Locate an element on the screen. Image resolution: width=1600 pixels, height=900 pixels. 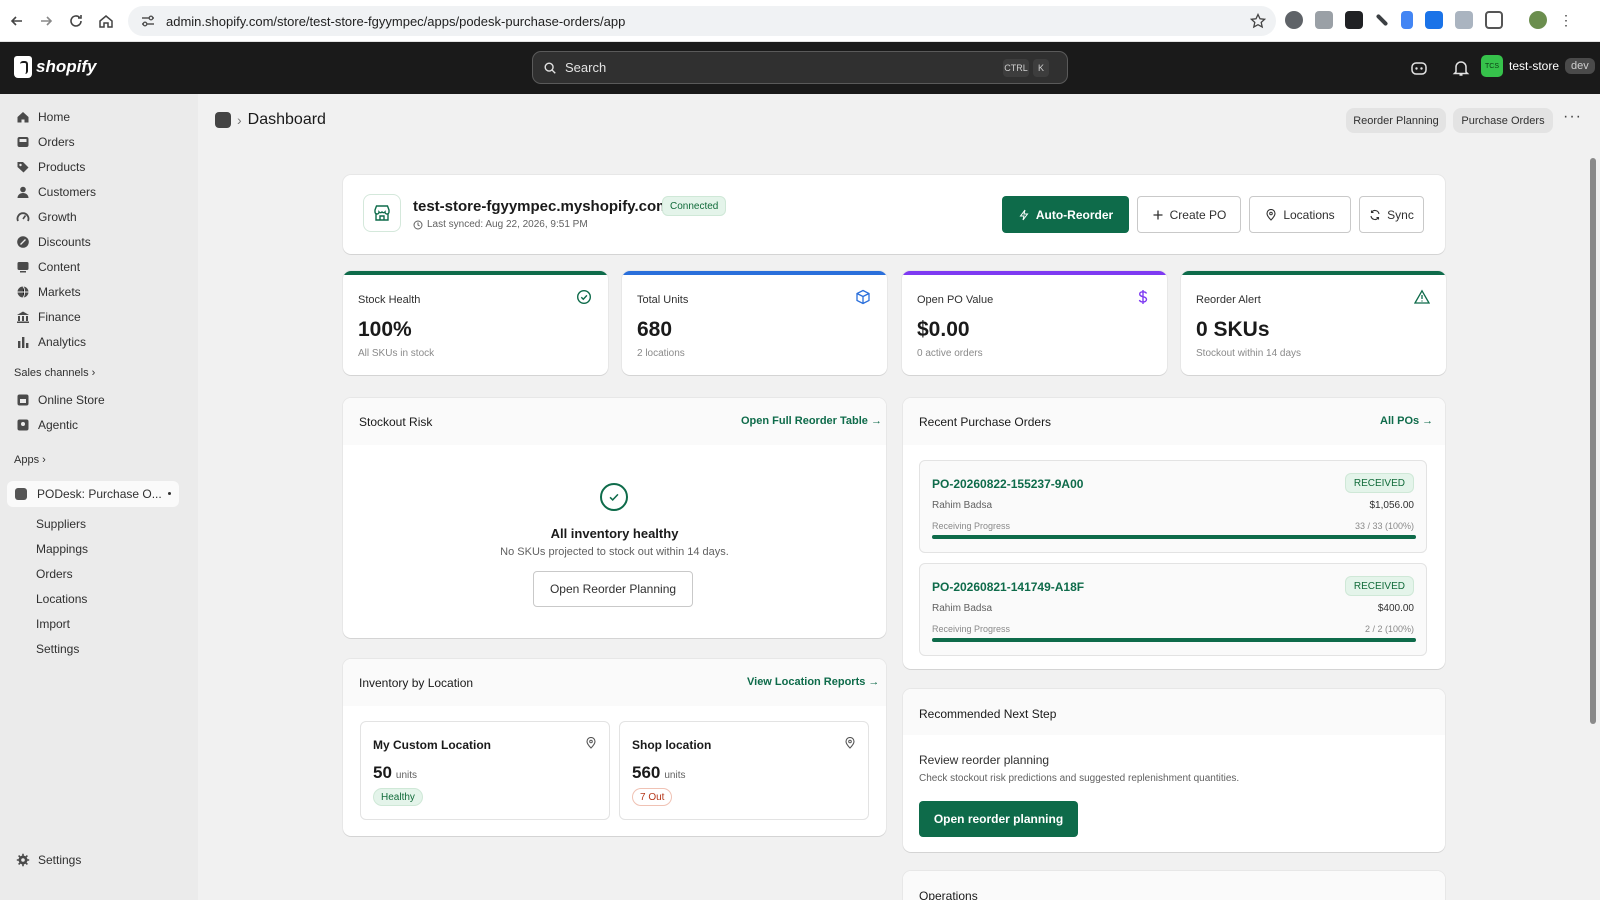
sidebar-subitem-import: Import is located at coordinates (53, 624).